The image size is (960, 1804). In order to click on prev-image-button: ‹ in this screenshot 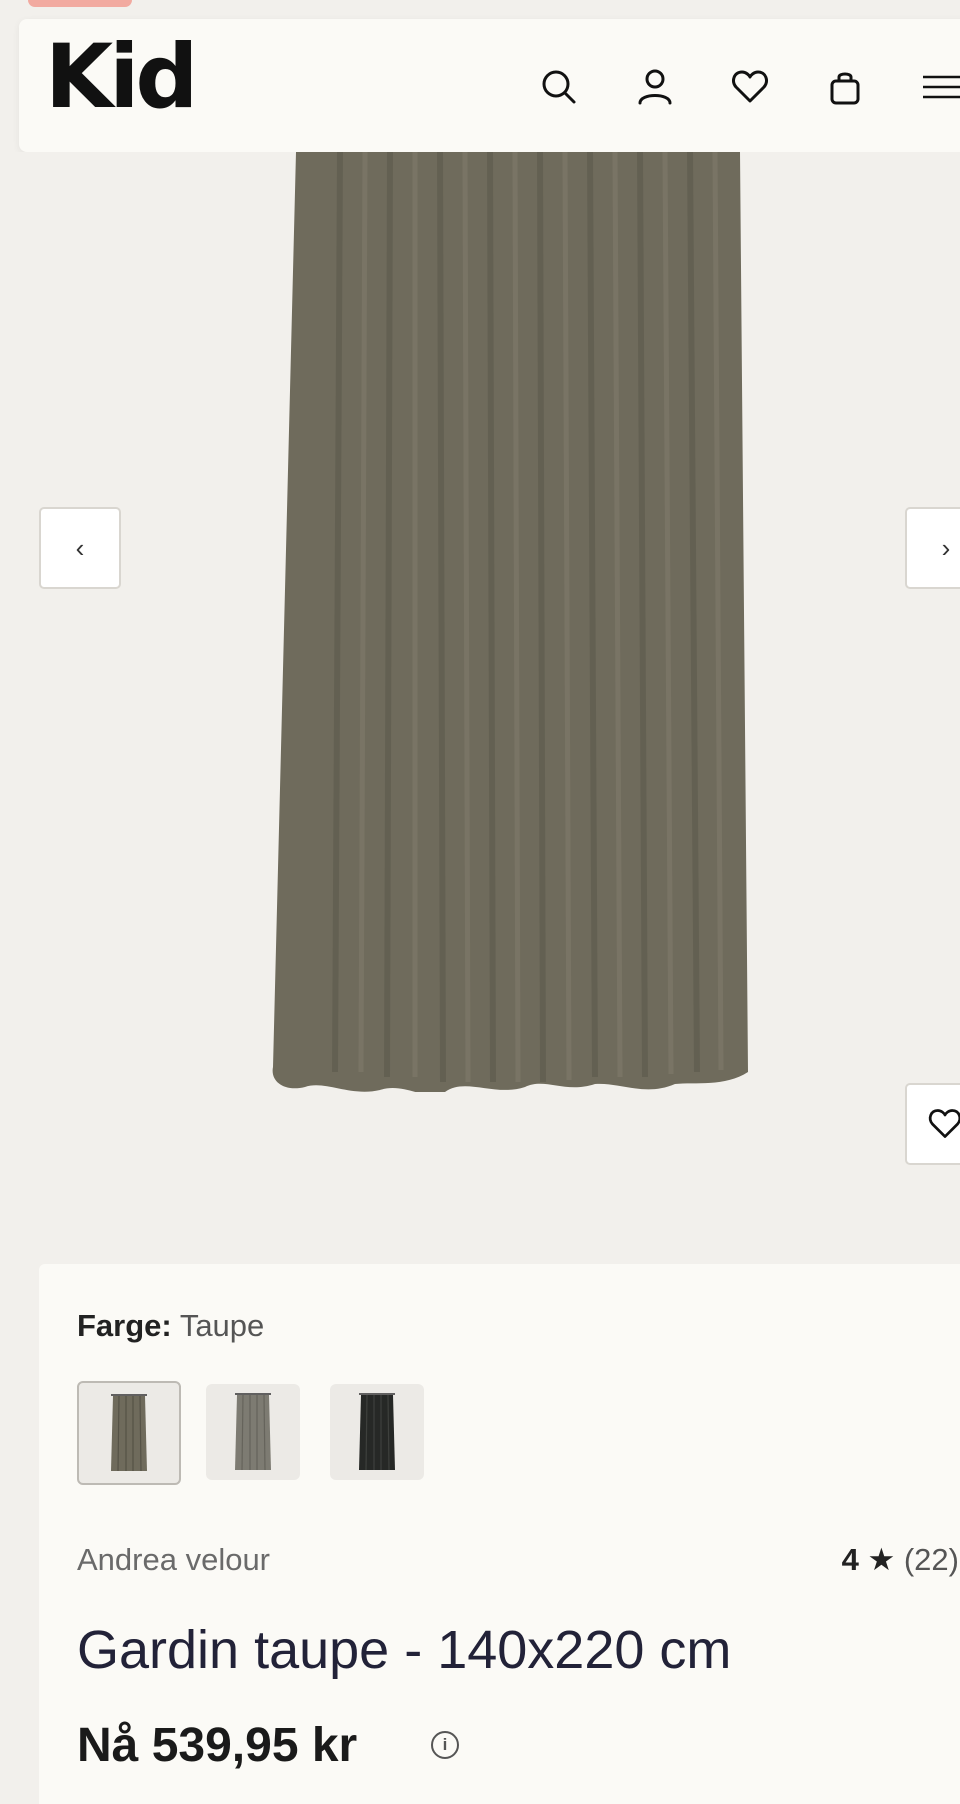, I will do `click(80, 548)`.